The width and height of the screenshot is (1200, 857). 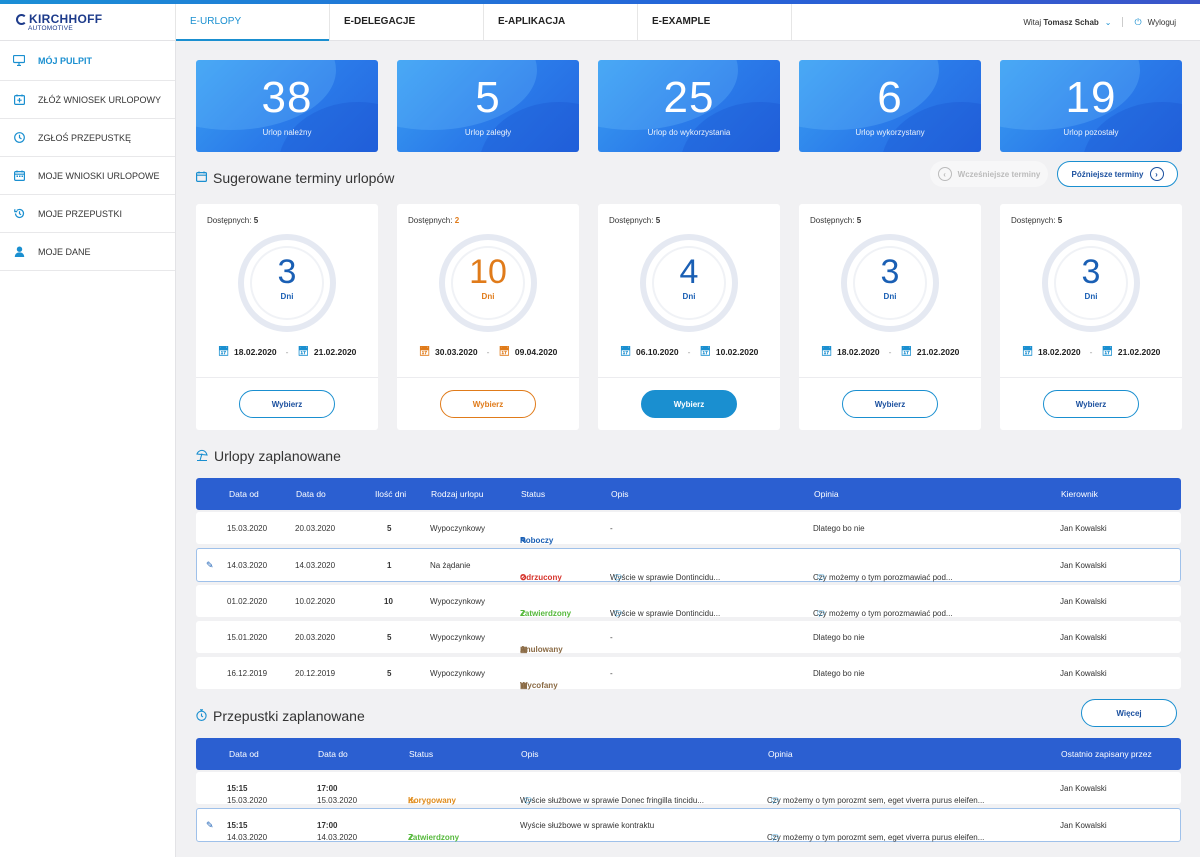 I want to click on days-ring: 10 Dni, so click(x=488, y=283).